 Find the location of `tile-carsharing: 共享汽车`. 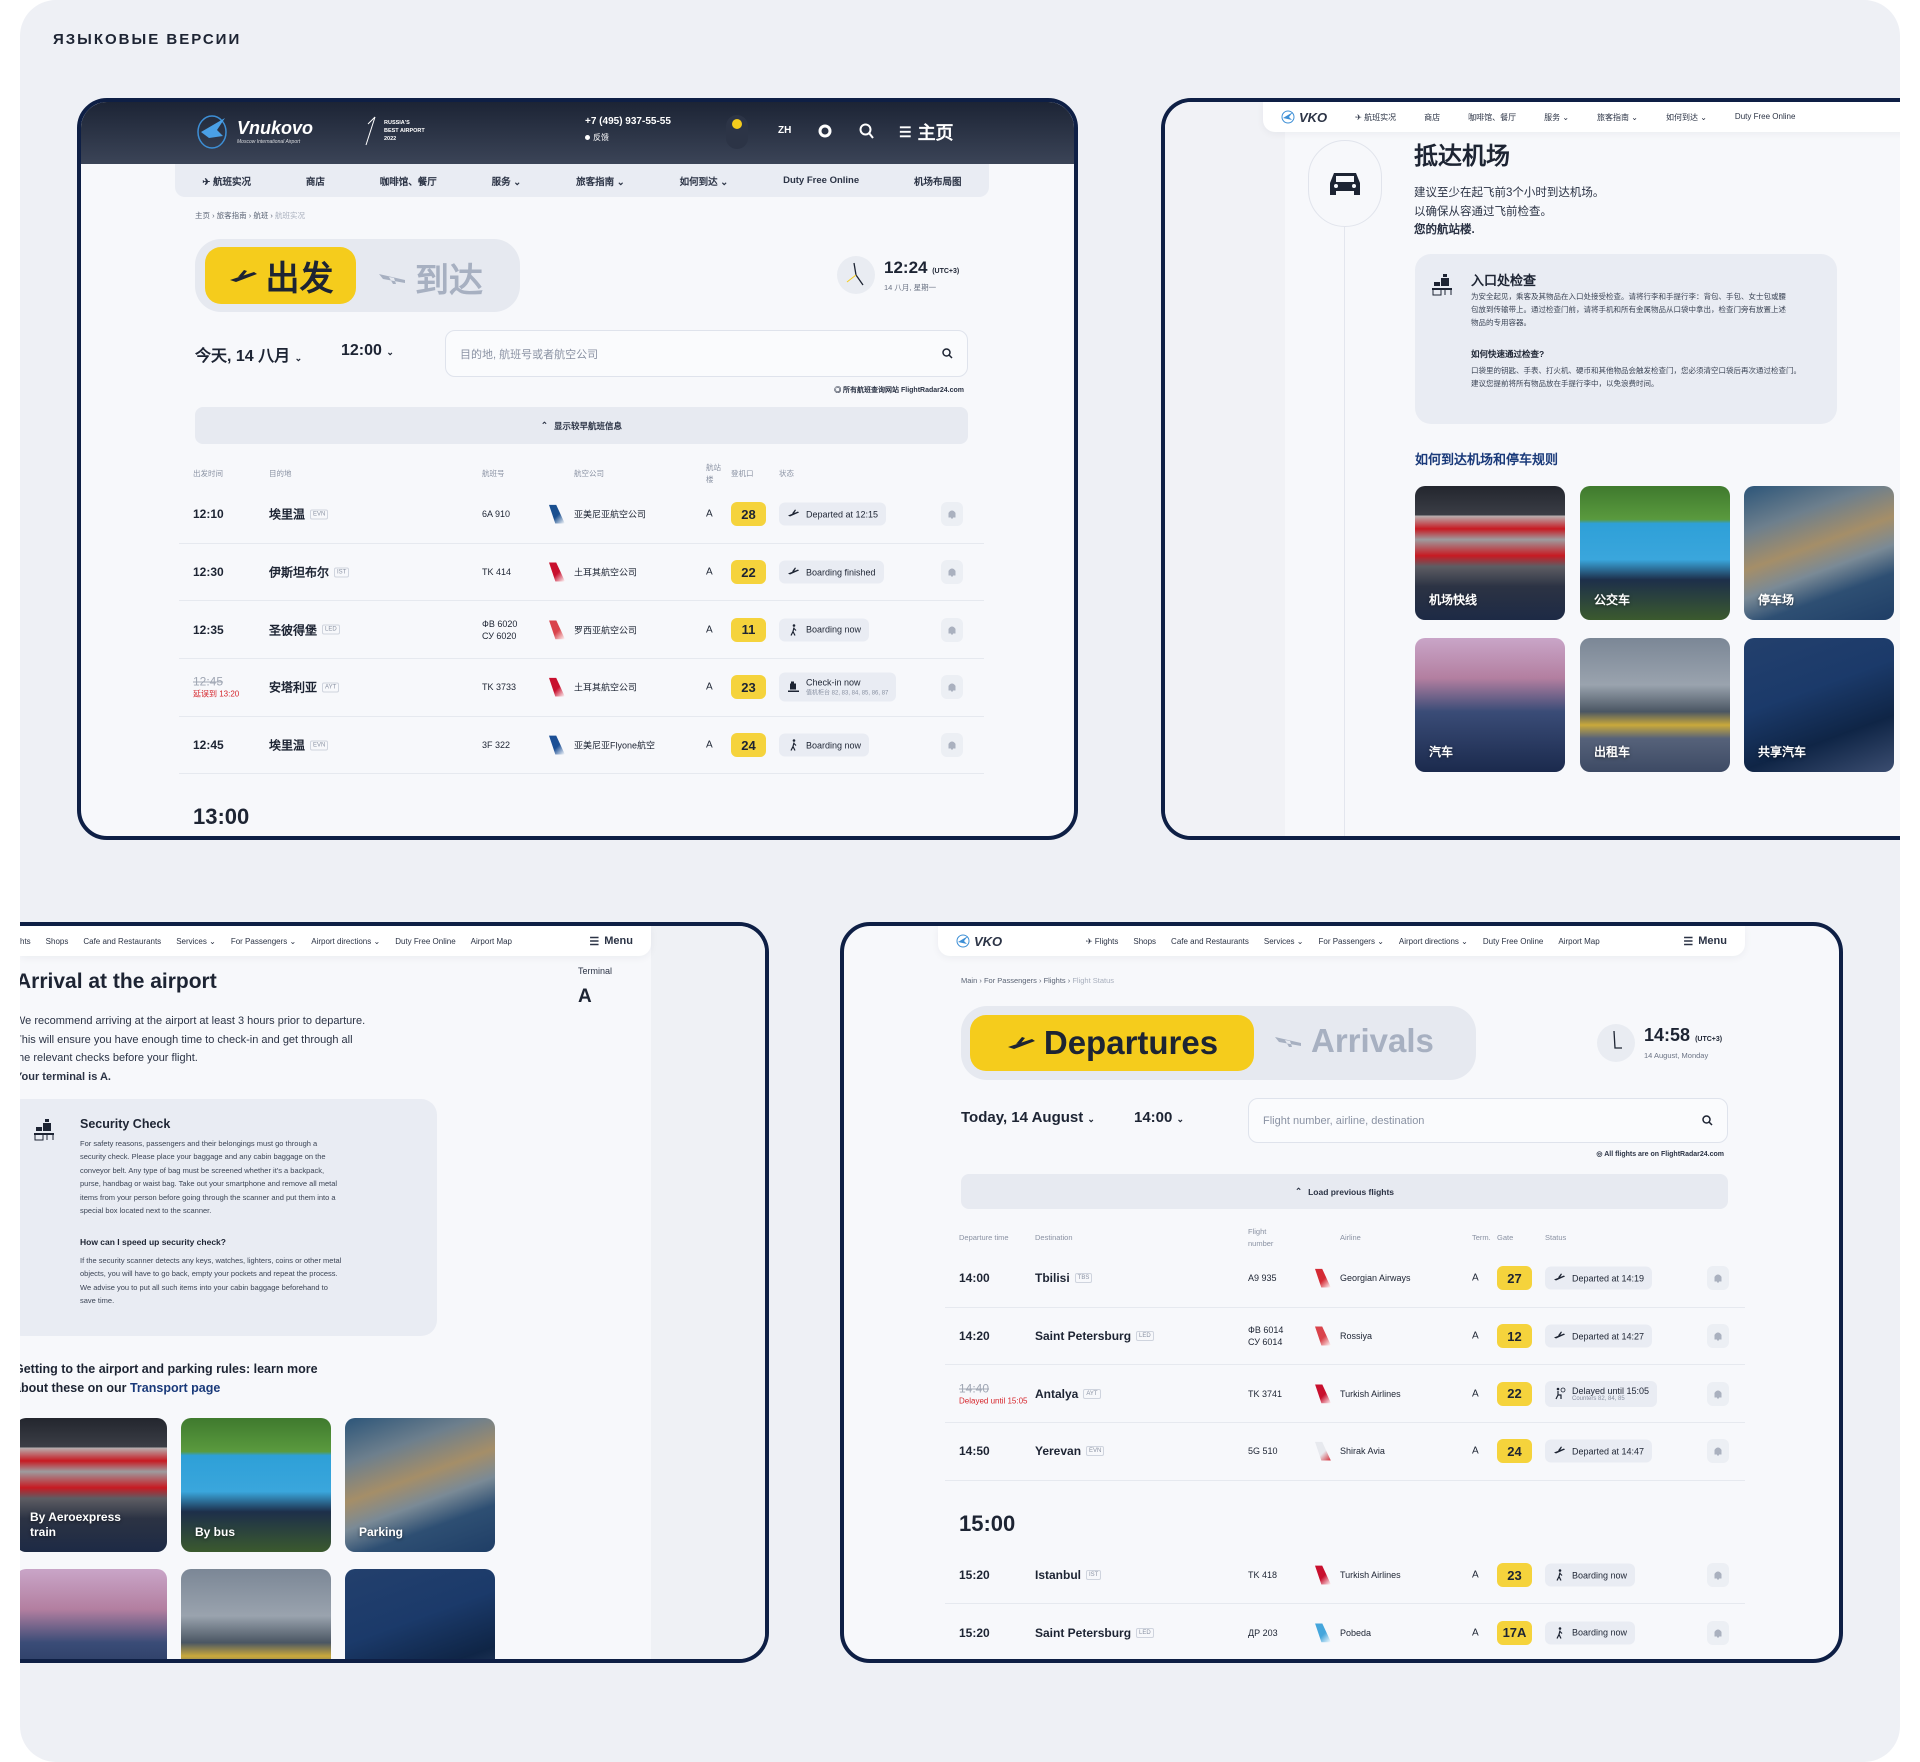

tile-carsharing: 共享汽车 is located at coordinates (1819, 705).